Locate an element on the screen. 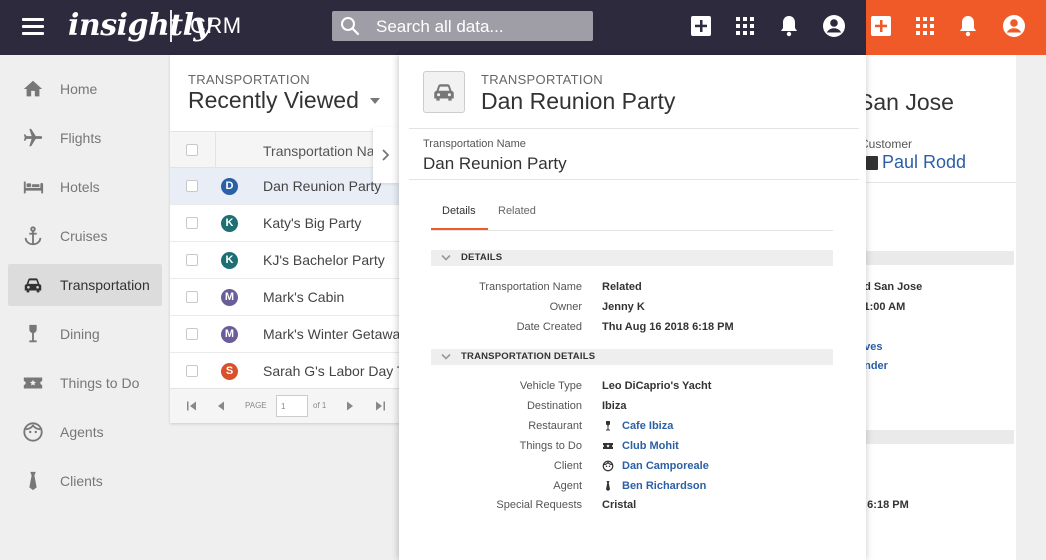 Image resolution: width=1046 pixels, height=560 pixels. sidebar-item-transportation: Transportation is located at coordinates (85, 285).